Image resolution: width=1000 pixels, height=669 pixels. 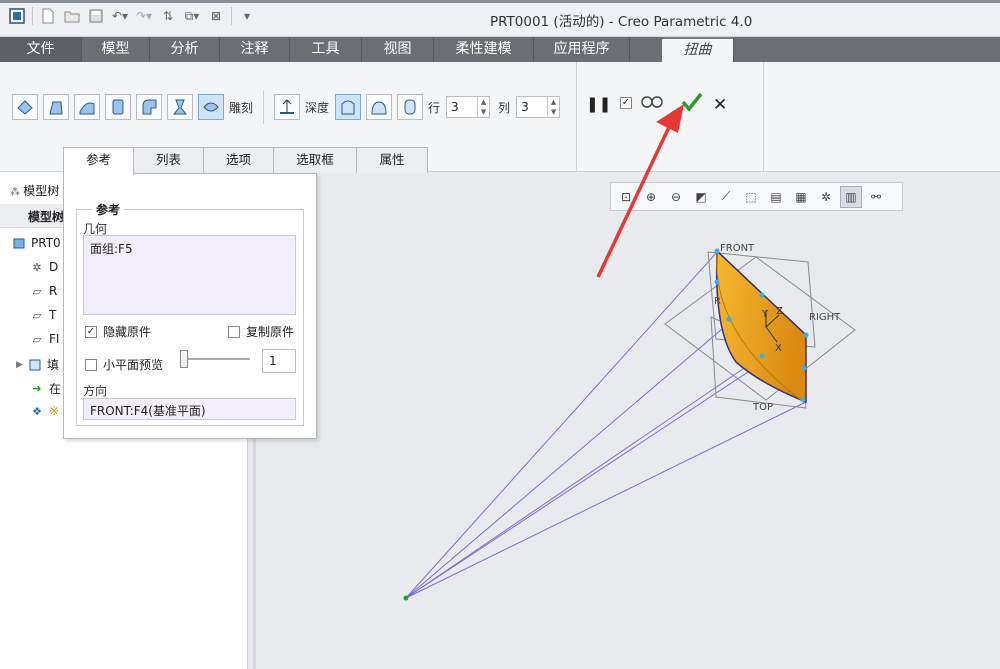 What do you see at coordinates (35, 365) in the screenshot?
I see `fill-surface-icon` at bounding box center [35, 365].